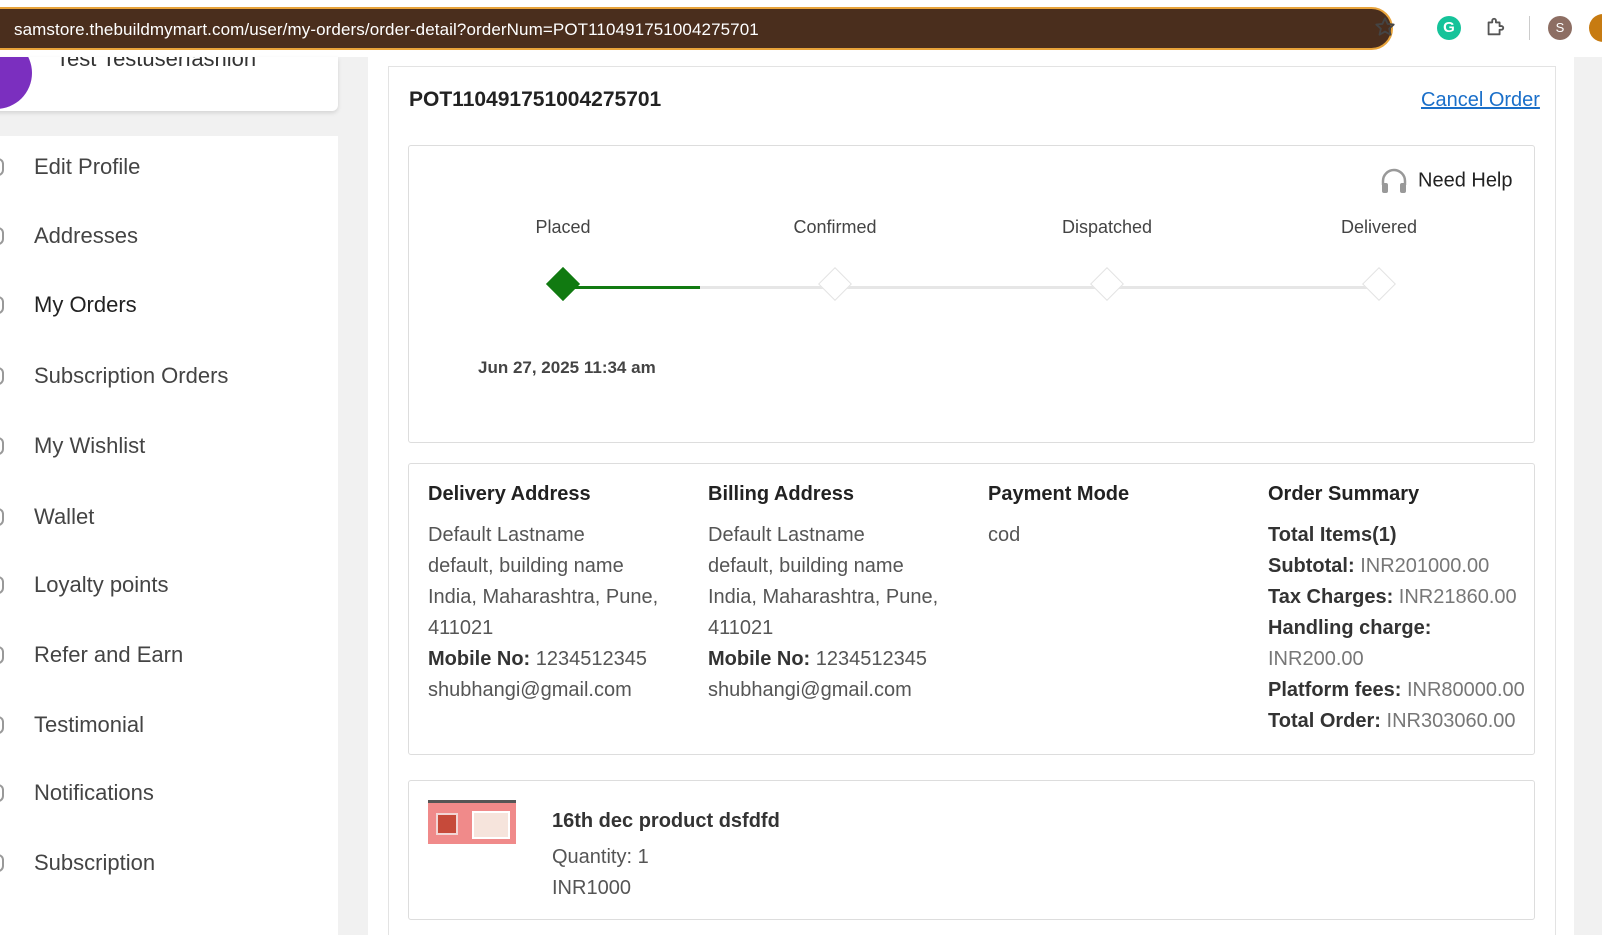  What do you see at coordinates (2, 725) in the screenshot?
I see `testimonial-icon` at bounding box center [2, 725].